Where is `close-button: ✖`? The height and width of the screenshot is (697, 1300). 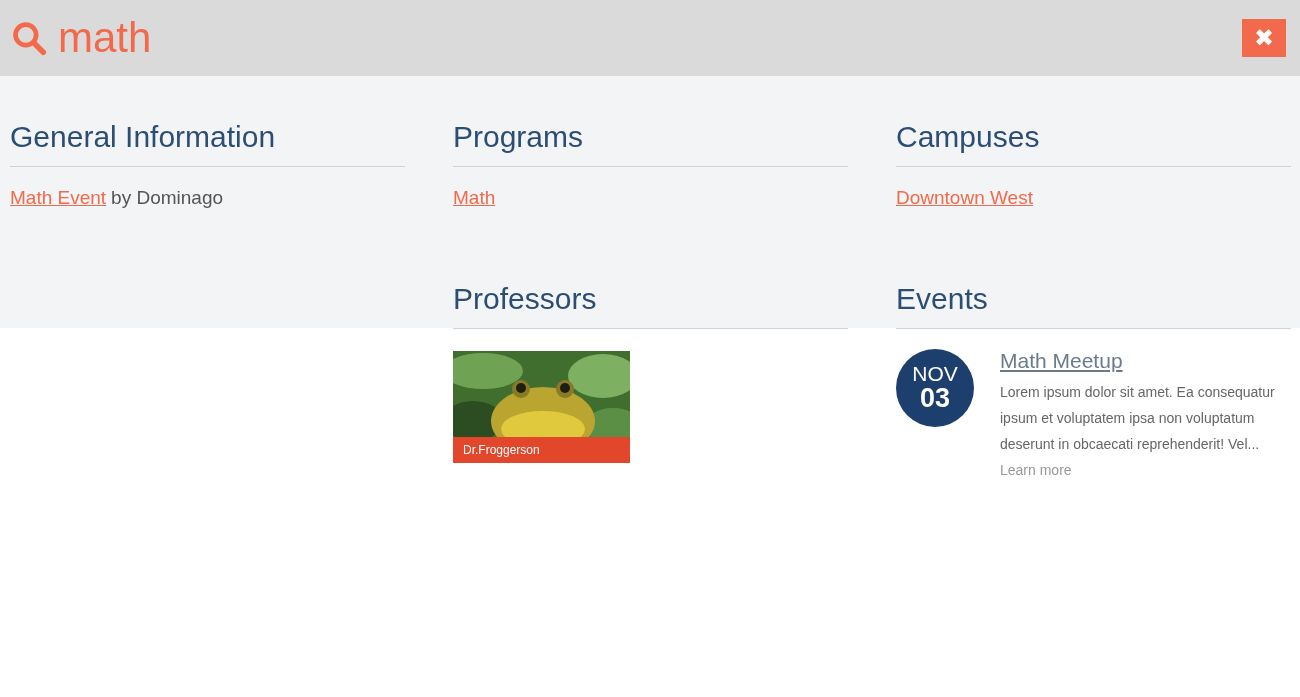 close-button: ✖ is located at coordinates (1264, 38).